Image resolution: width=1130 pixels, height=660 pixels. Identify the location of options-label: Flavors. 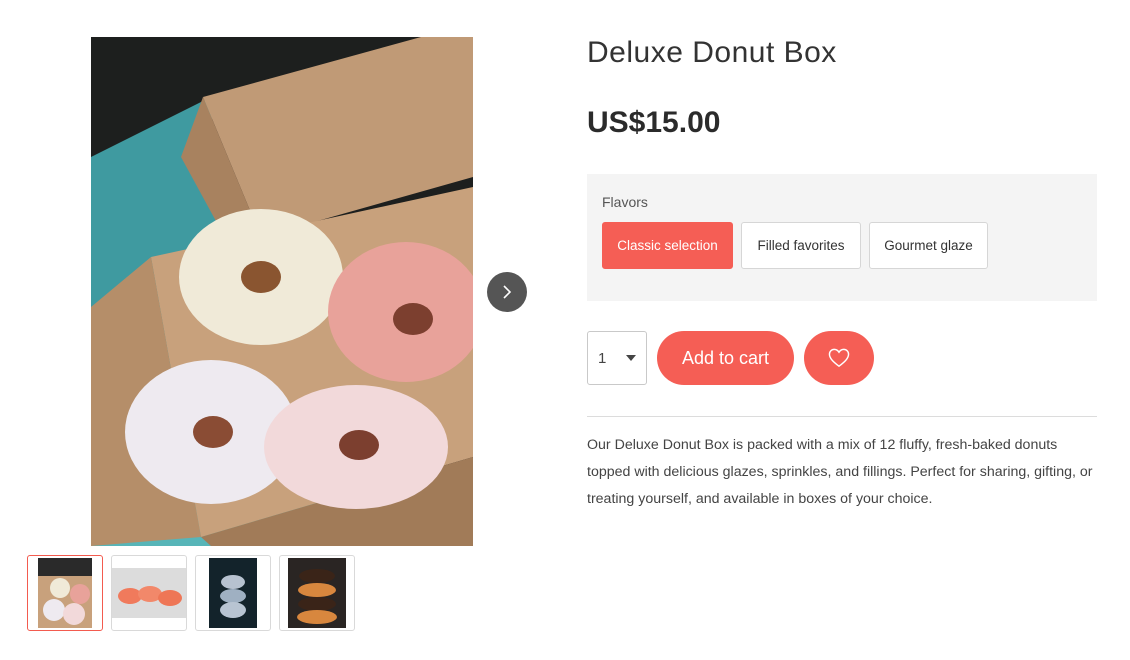
(625, 202).